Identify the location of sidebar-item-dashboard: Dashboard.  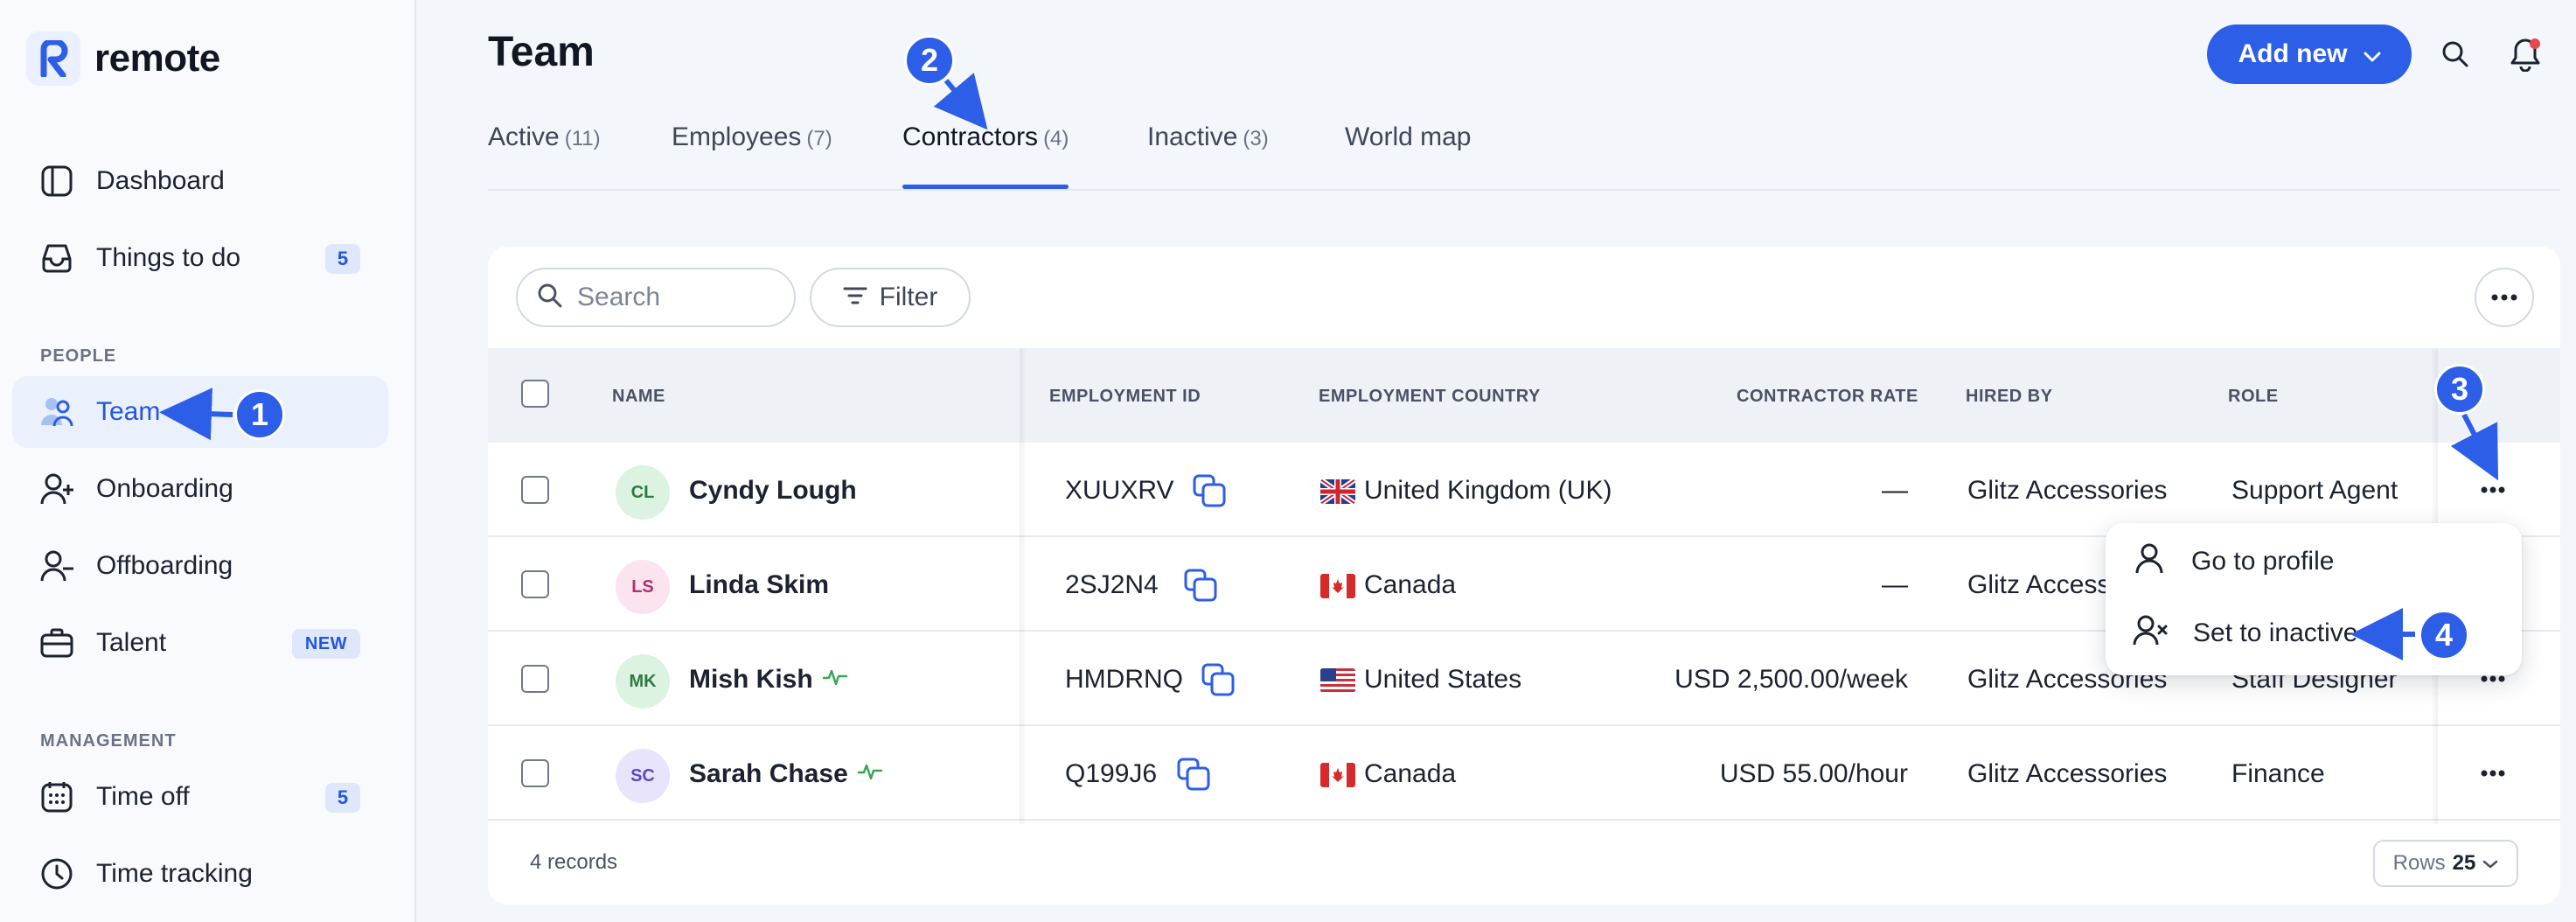
(200, 181).